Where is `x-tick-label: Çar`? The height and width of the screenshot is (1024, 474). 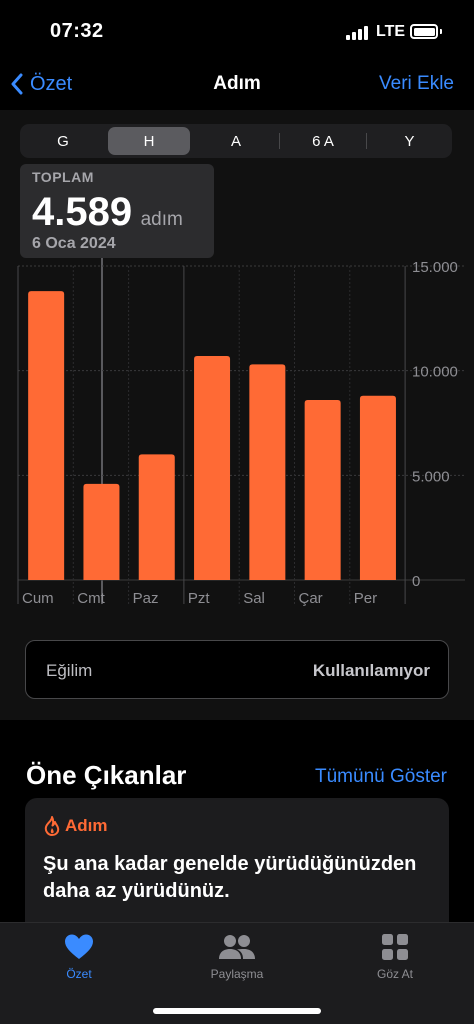 x-tick-label: Çar is located at coordinates (311, 598).